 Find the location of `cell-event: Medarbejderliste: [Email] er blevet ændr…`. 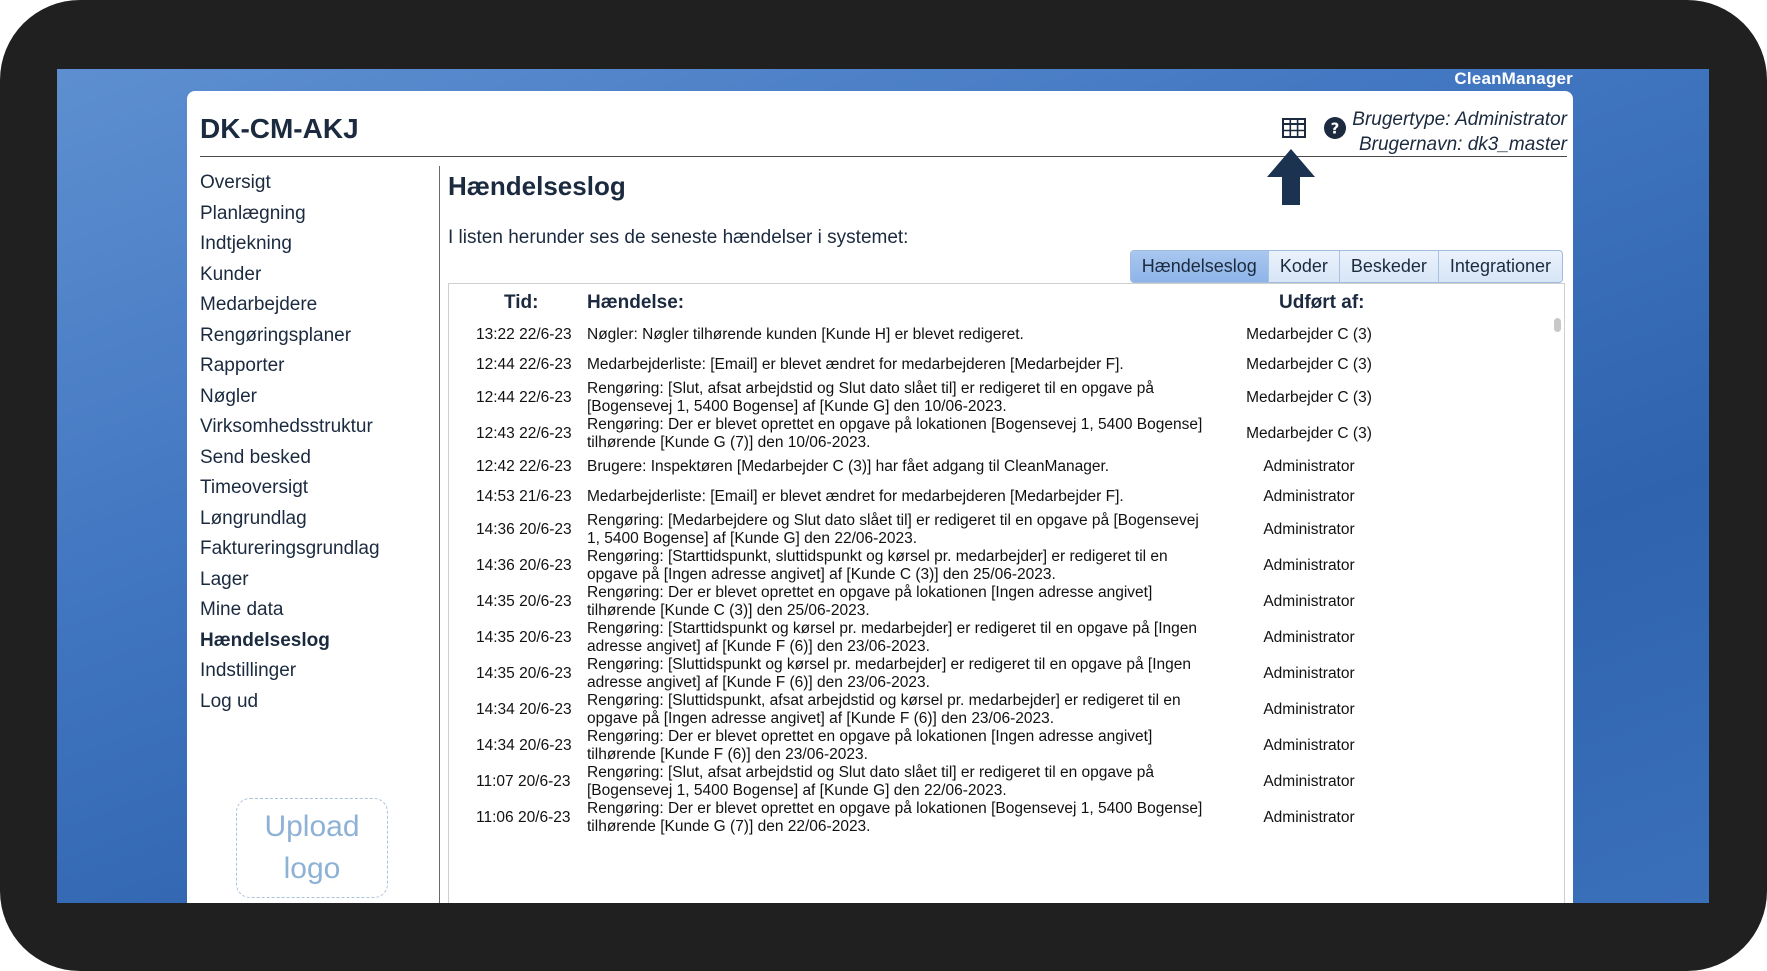

cell-event: Medarbejderliste: [Email] er blevet ændr… is located at coordinates (855, 364).